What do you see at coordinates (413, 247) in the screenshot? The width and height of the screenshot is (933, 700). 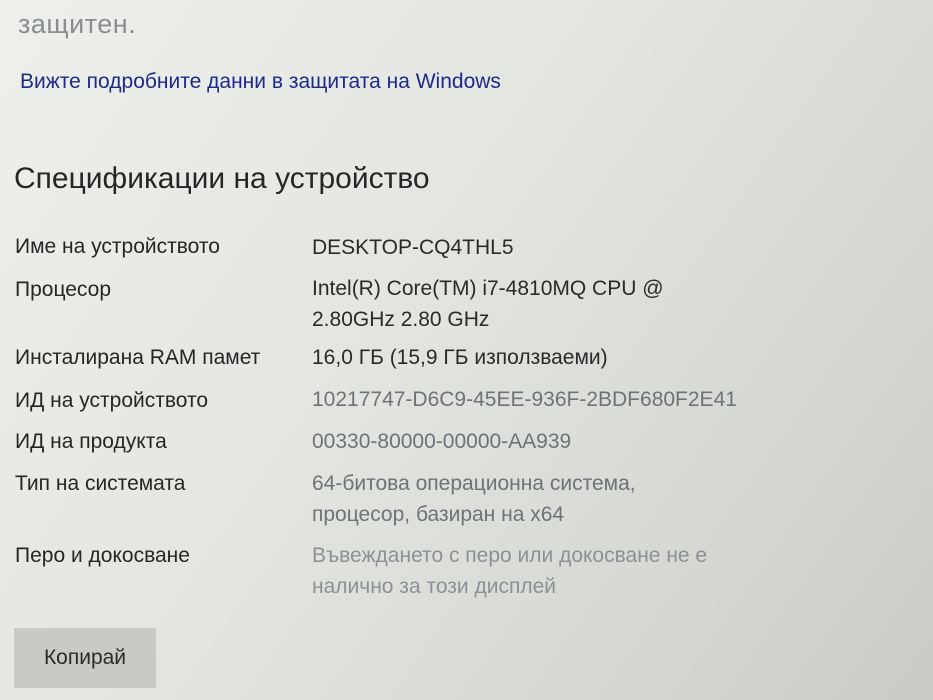 I see `spec-value: DESKTOP-CQ4THL5` at bounding box center [413, 247].